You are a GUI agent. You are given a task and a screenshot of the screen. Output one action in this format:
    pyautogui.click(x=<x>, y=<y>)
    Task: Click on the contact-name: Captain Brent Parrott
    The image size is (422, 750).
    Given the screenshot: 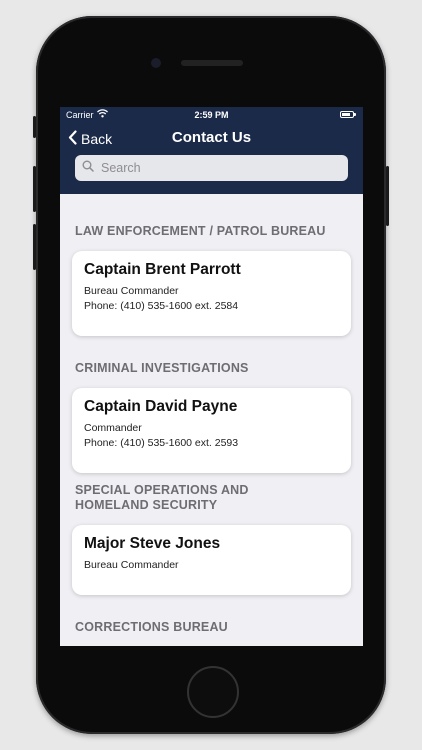 What is the action you would take?
    pyautogui.click(x=162, y=269)
    